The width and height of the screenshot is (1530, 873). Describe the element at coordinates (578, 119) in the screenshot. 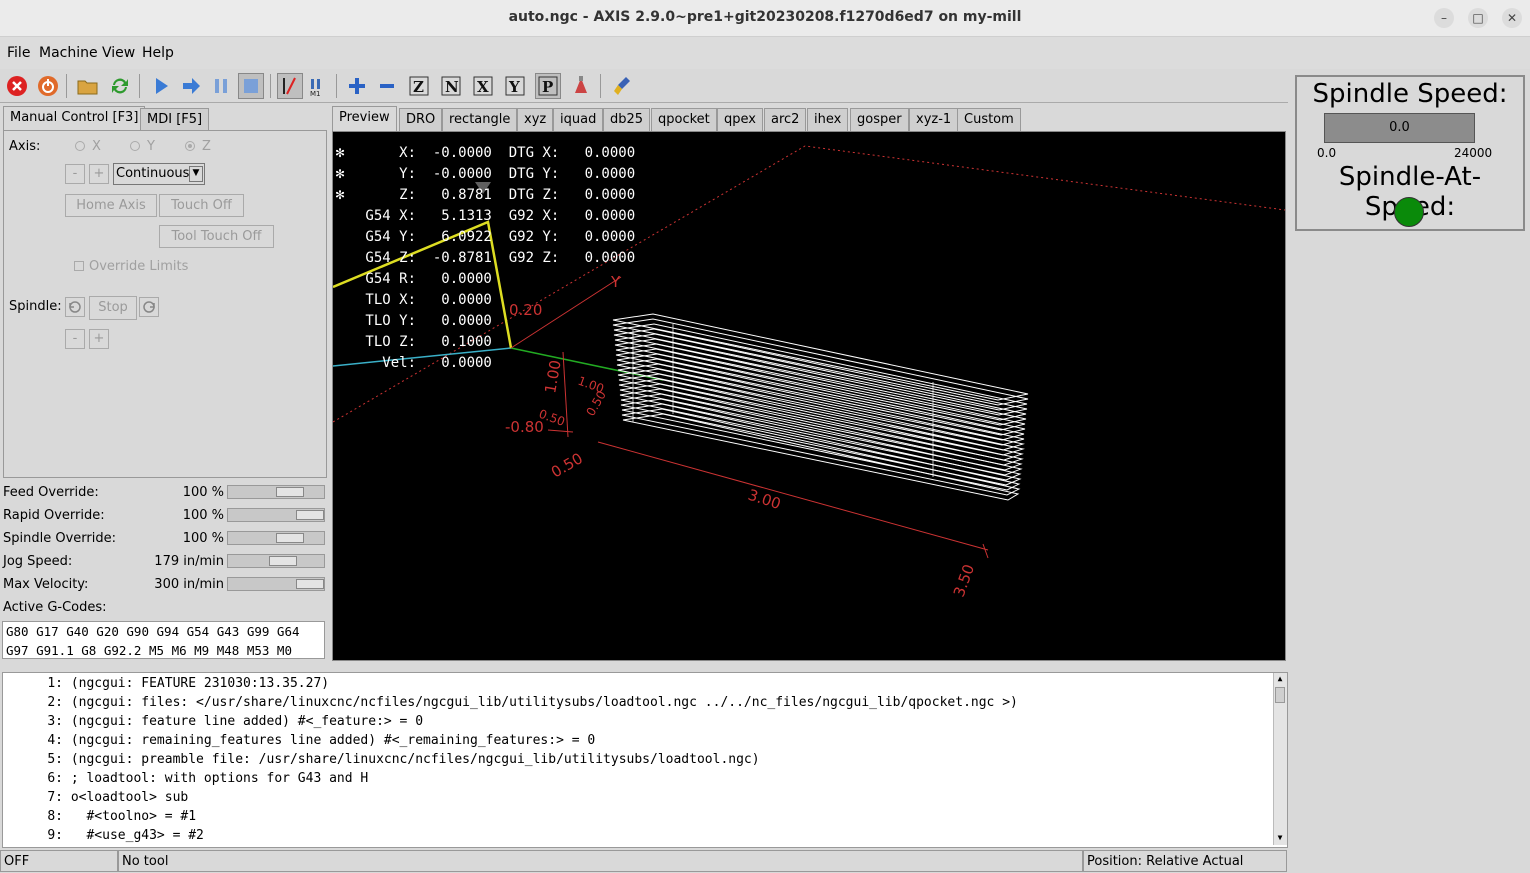

I see `tab-iquad: iquad` at that location.